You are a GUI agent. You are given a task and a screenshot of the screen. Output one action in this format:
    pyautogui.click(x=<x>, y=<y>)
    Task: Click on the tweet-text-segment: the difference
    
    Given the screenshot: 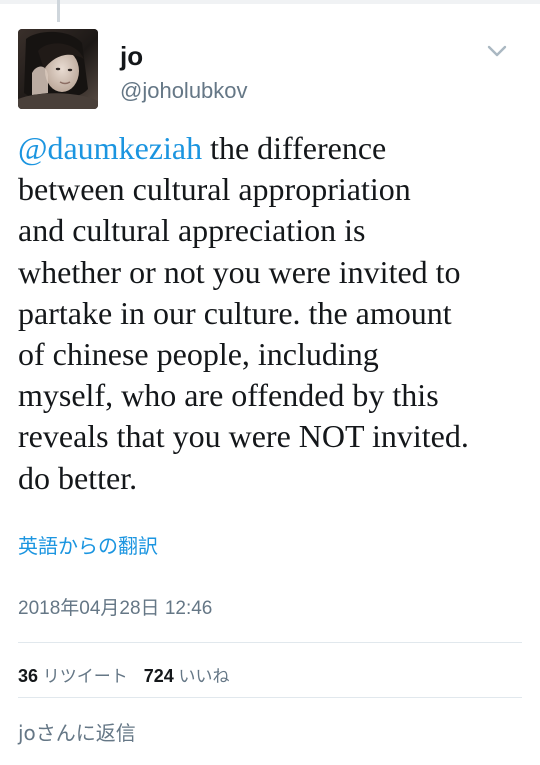 What is the action you would take?
    pyautogui.click(x=294, y=148)
    